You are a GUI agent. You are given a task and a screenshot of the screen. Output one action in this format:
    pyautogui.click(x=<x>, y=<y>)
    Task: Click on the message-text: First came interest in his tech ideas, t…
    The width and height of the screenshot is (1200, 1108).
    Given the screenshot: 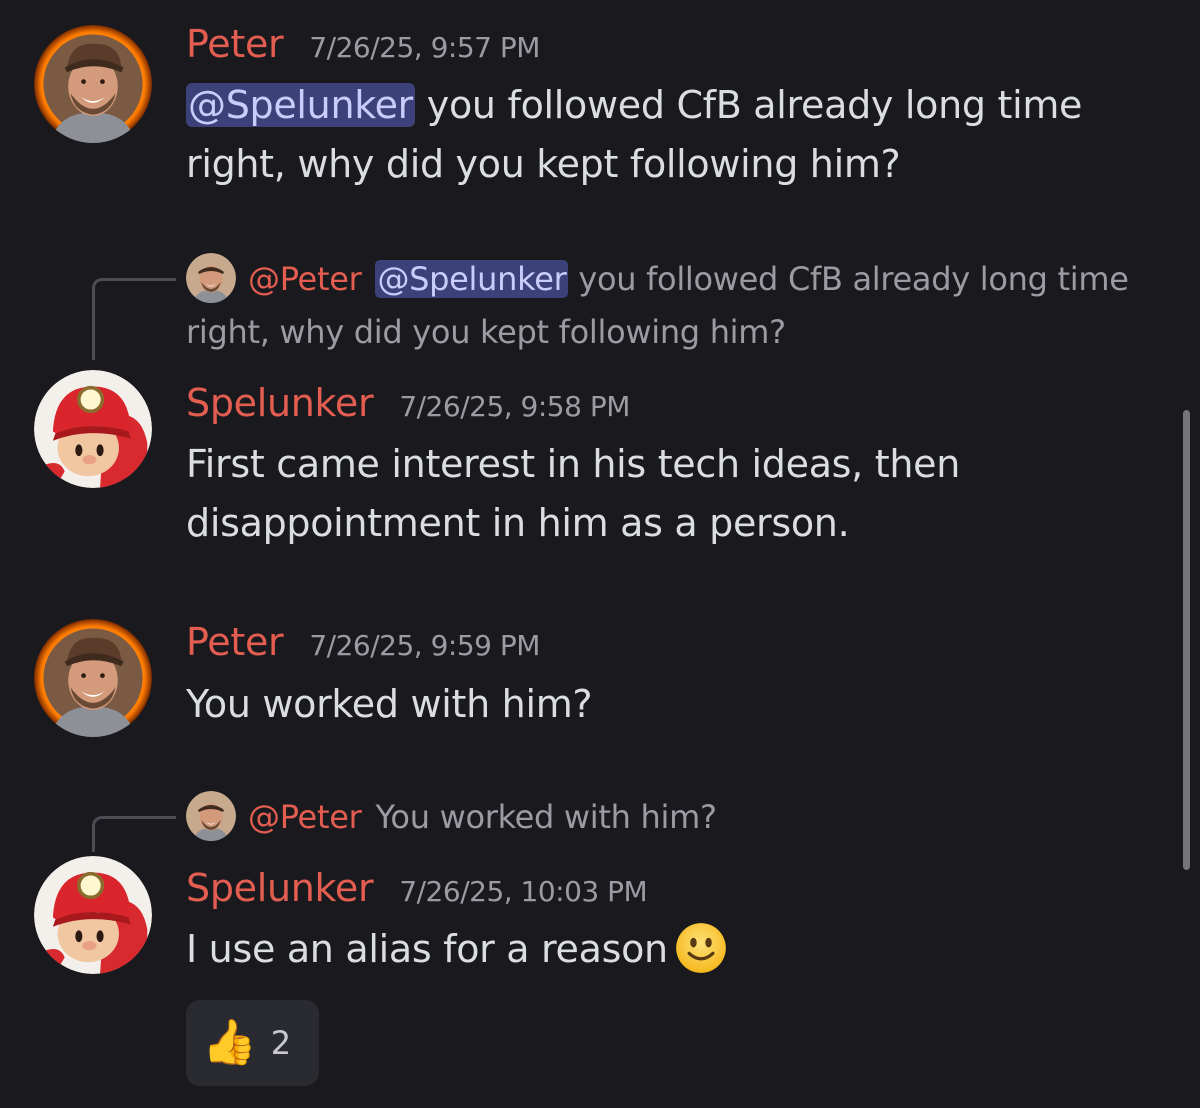 What is the action you would take?
    pyautogui.click(x=573, y=493)
    